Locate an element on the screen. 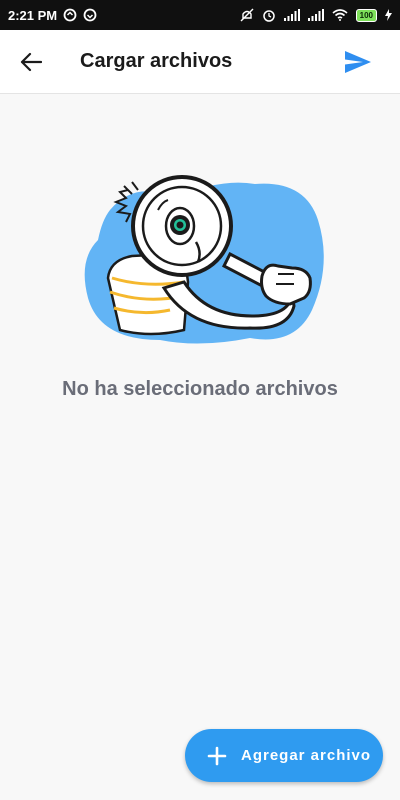  sync-icon is located at coordinates (70, 15).